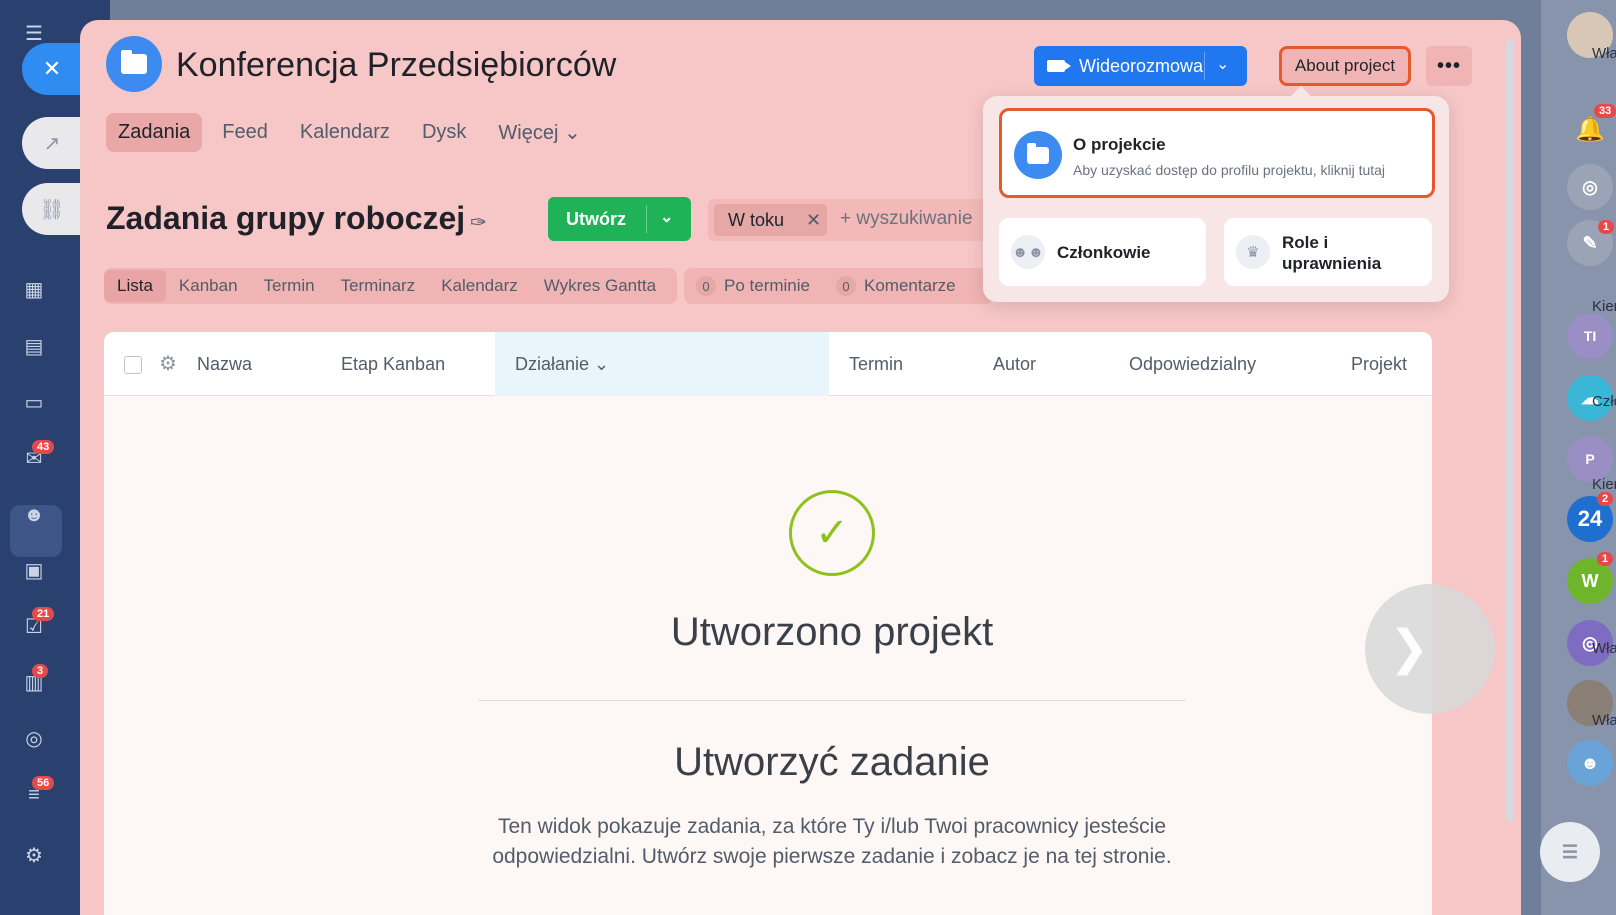 Image resolution: width=1616 pixels, height=915 pixels. Describe the element at coordinates (756, 219) in the screenshot. I see `filter-chip-label: W toku` at that location.